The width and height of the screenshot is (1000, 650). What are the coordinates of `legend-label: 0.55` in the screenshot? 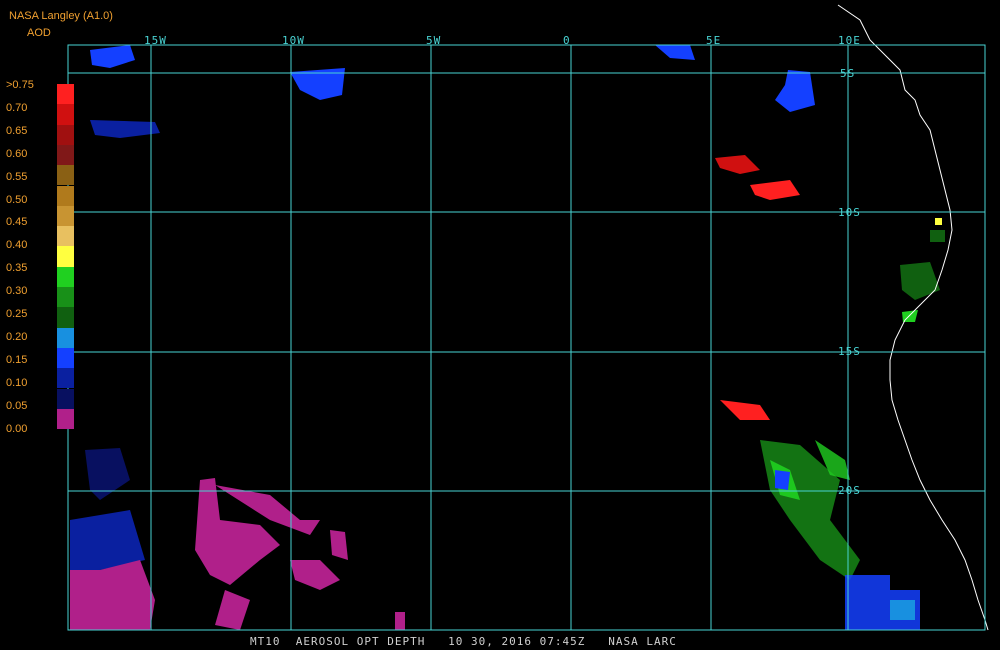 It's located at (17, 176).